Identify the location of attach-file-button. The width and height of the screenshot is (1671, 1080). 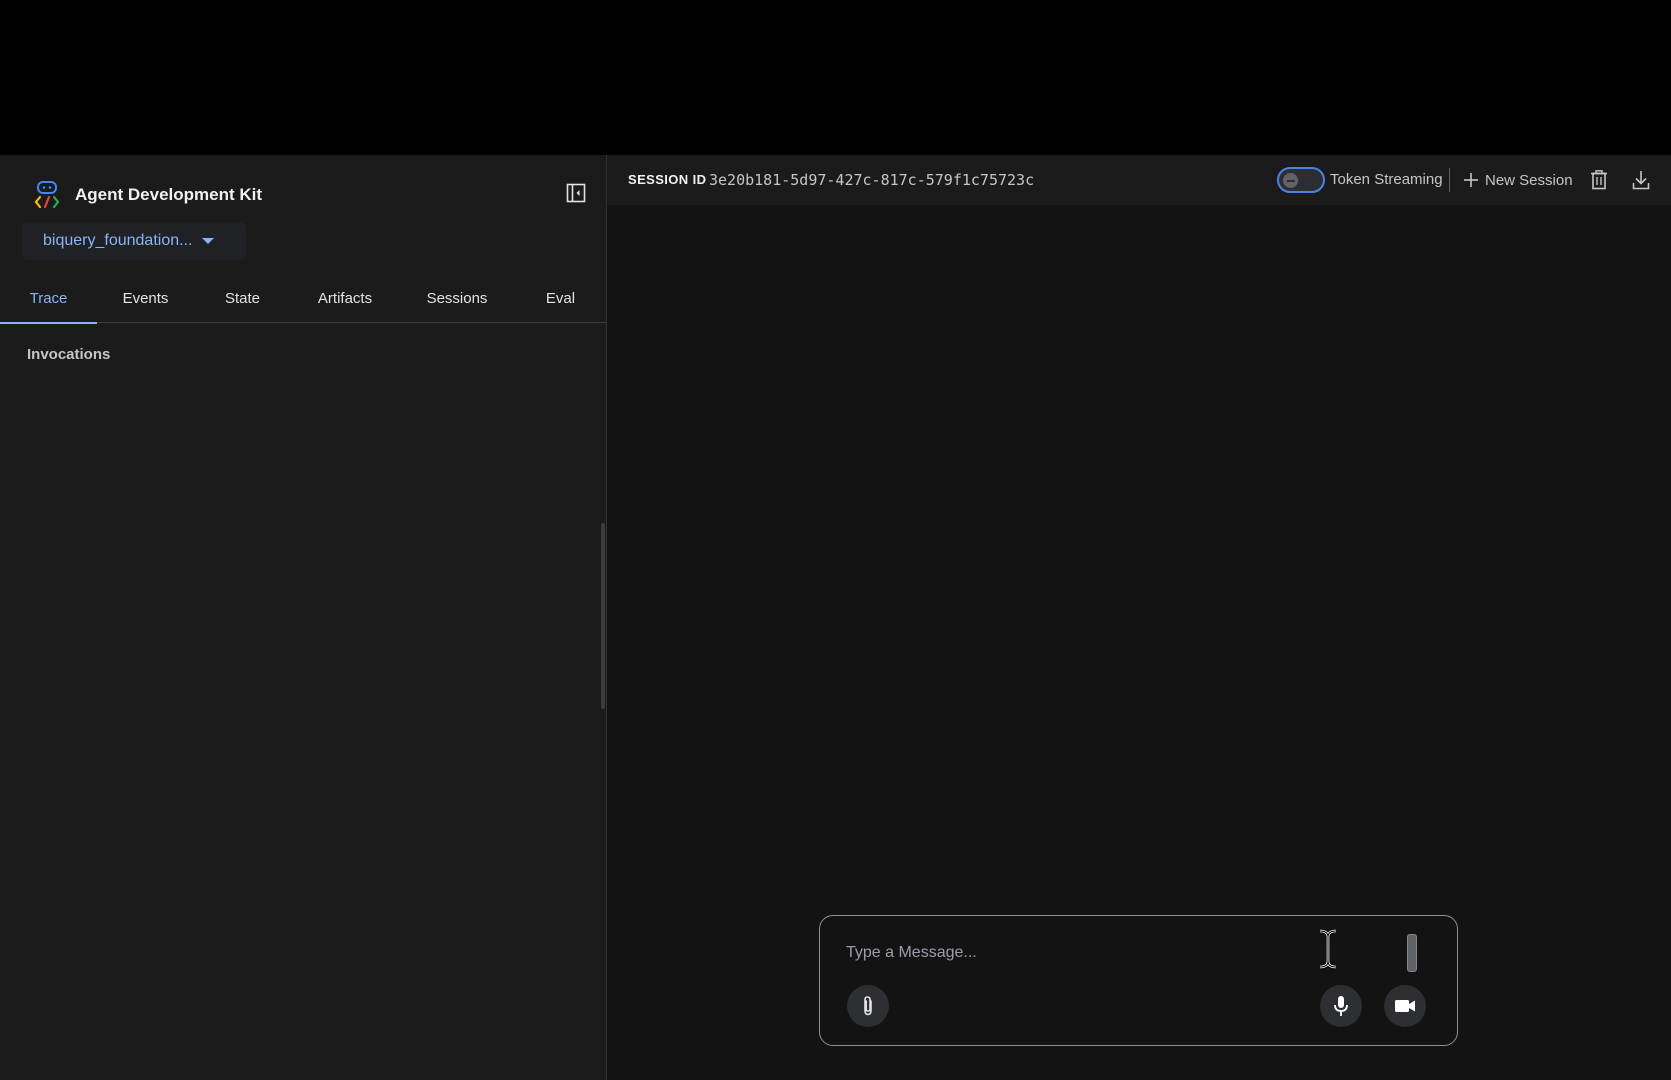
(868, 1006).